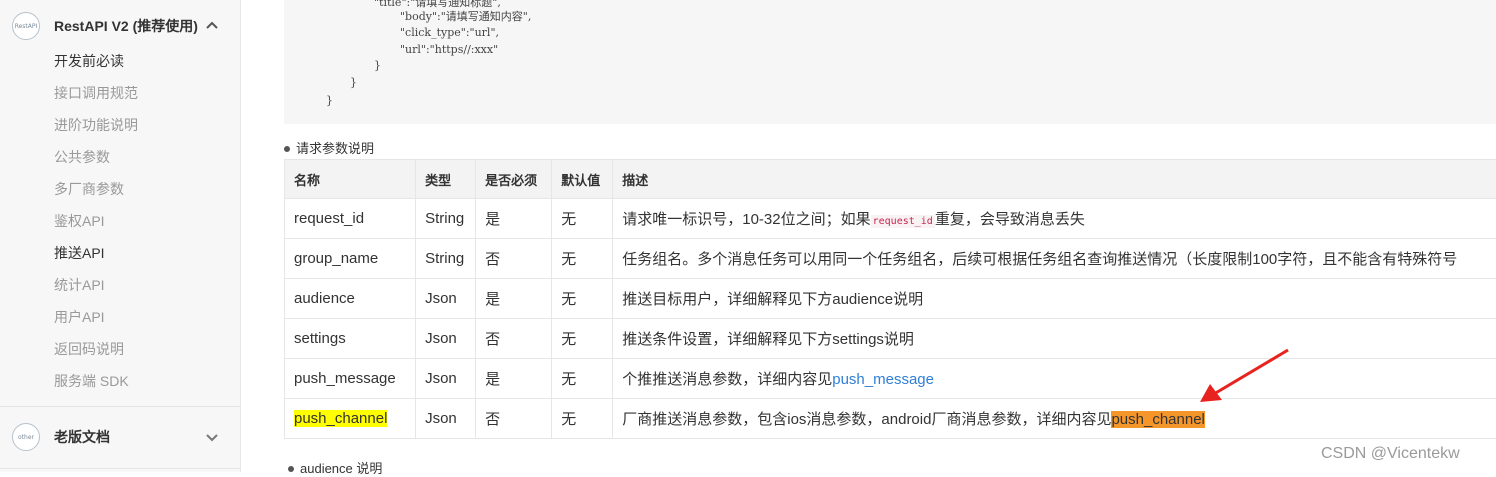 The height and width of the screenshot is (477, 1496). I want to click on desc-text: 厂商推送消息参数，包含ios消息参数，android厂商消息参数，详细内容见, so click(866, 419).